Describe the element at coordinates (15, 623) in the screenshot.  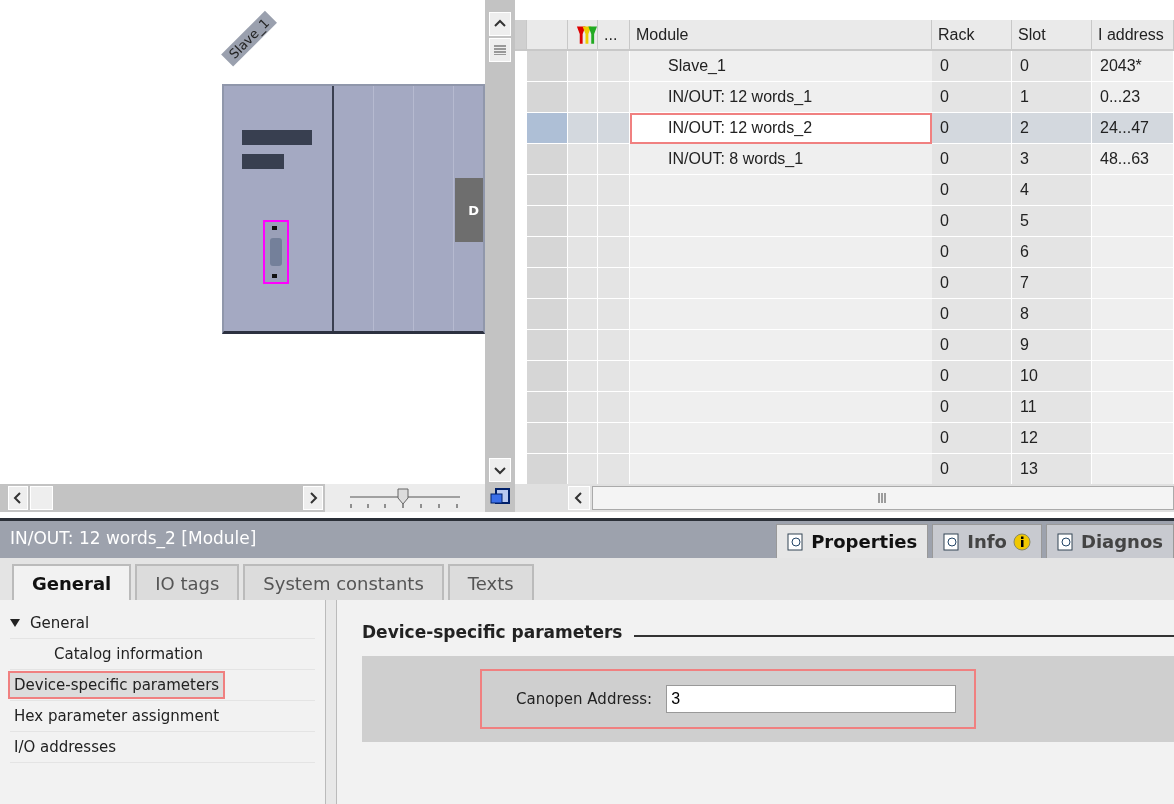
I see `expand-triangle-icon` at that location.